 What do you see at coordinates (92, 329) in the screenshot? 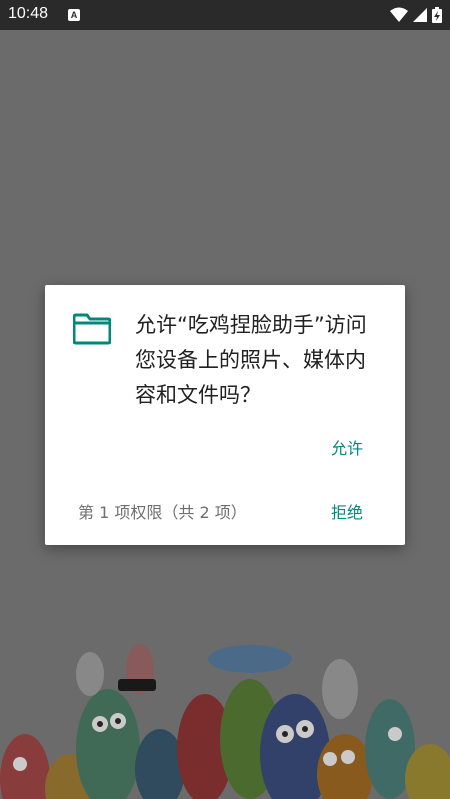
I see `folder-icon` at bounding box center [92, 329].